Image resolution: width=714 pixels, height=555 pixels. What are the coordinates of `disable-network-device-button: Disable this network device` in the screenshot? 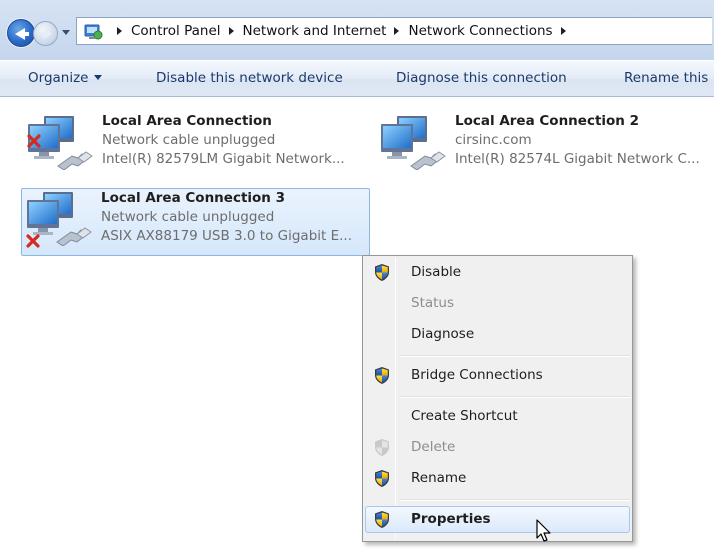 It's located at (249, 78).